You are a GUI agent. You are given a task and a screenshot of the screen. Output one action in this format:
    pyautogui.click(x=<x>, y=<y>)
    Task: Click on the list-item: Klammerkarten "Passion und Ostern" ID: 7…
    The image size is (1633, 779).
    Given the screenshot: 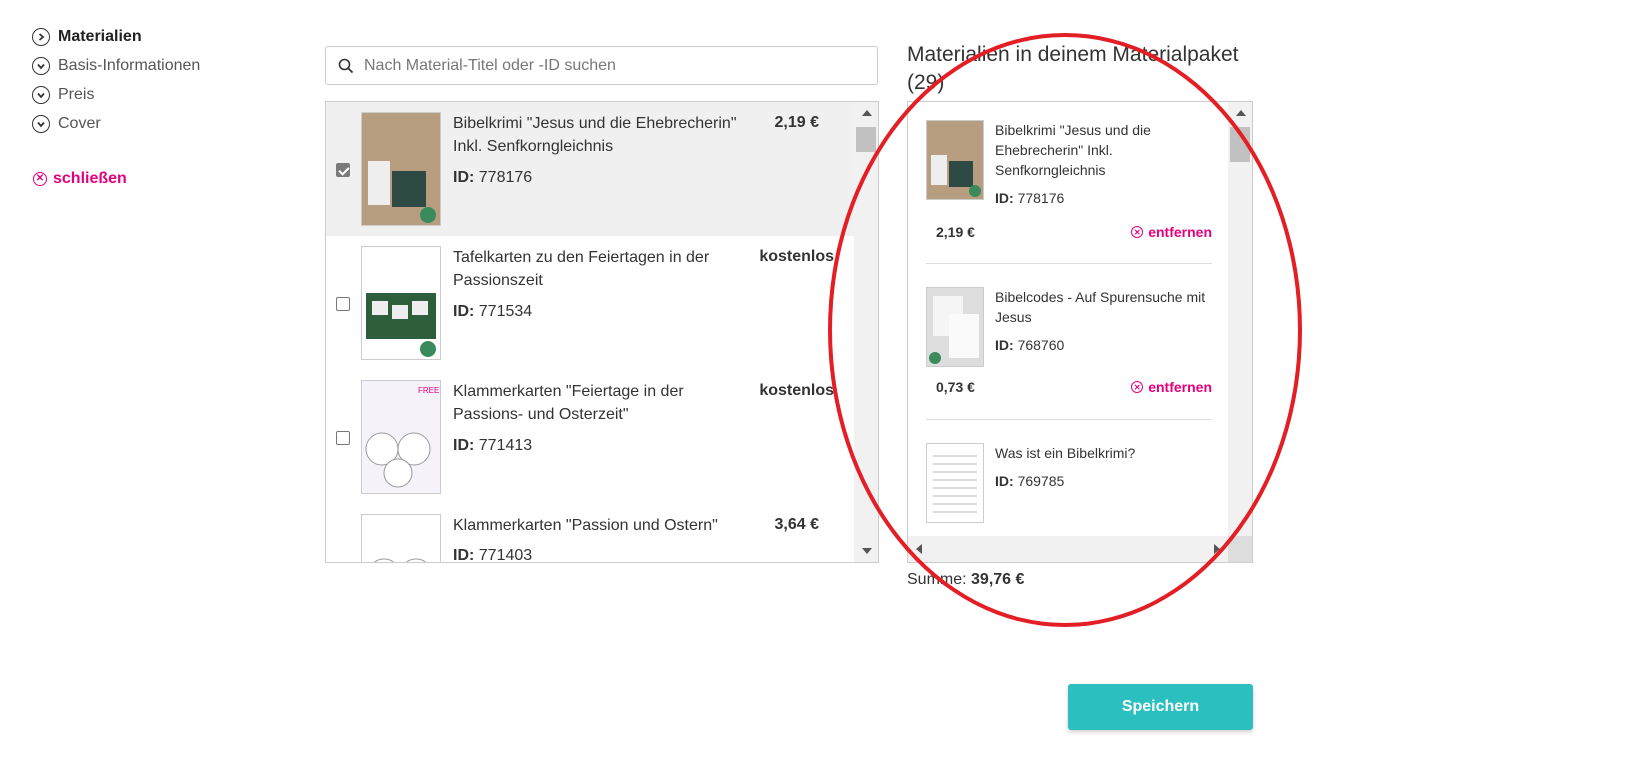 What is the action you would take?
    pyautogui.click(x=590, y=533)
    